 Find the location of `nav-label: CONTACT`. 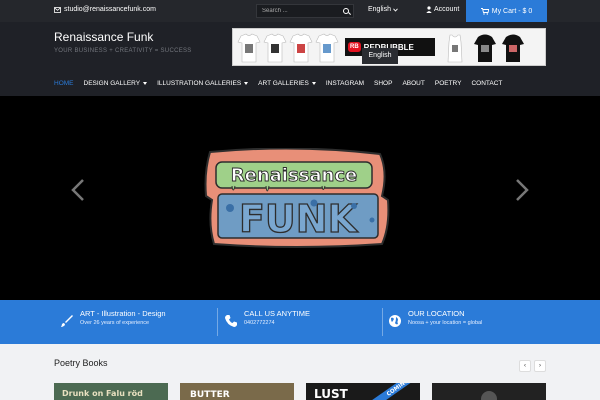

nav-label: CONTACT is located at coordinates (487, 83).